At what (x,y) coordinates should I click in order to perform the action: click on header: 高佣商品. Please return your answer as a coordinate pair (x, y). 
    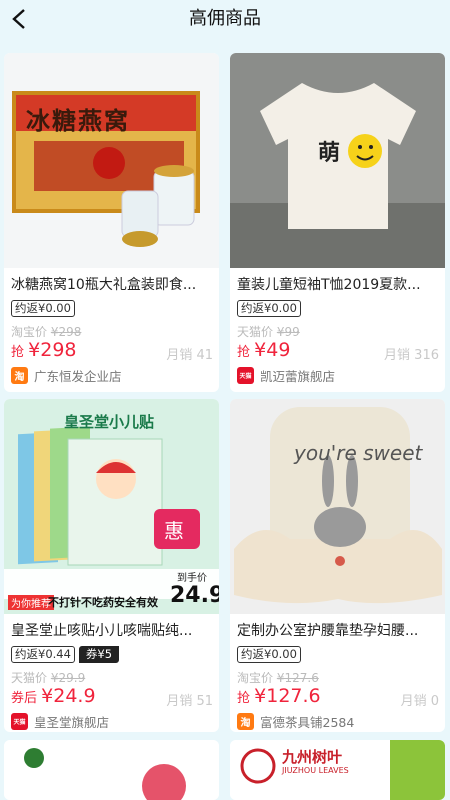
    Looking at the image, I should click on (225, 20).